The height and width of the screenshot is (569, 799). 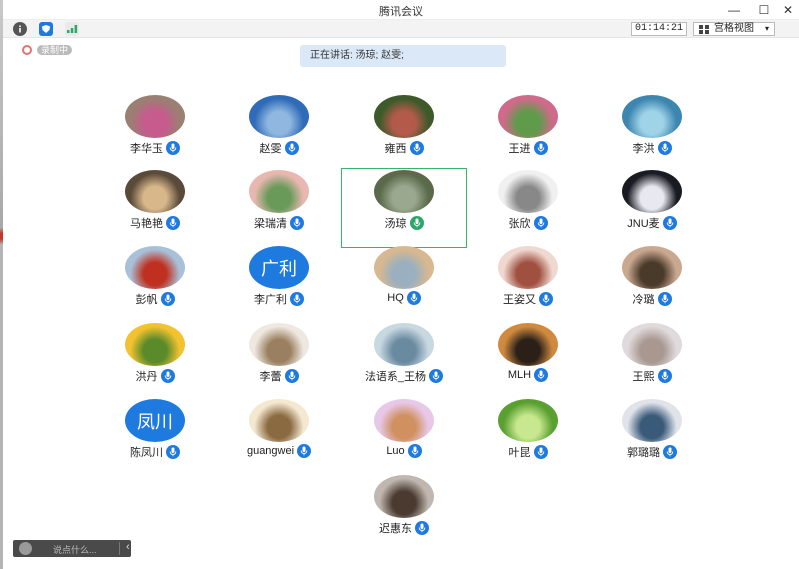 What do you see at coordinates (403, 56) in the screenshot?
I see `speaking-banner: 正在讲话: 汤琼; 赵雯;` at bounding box center [403, 56].